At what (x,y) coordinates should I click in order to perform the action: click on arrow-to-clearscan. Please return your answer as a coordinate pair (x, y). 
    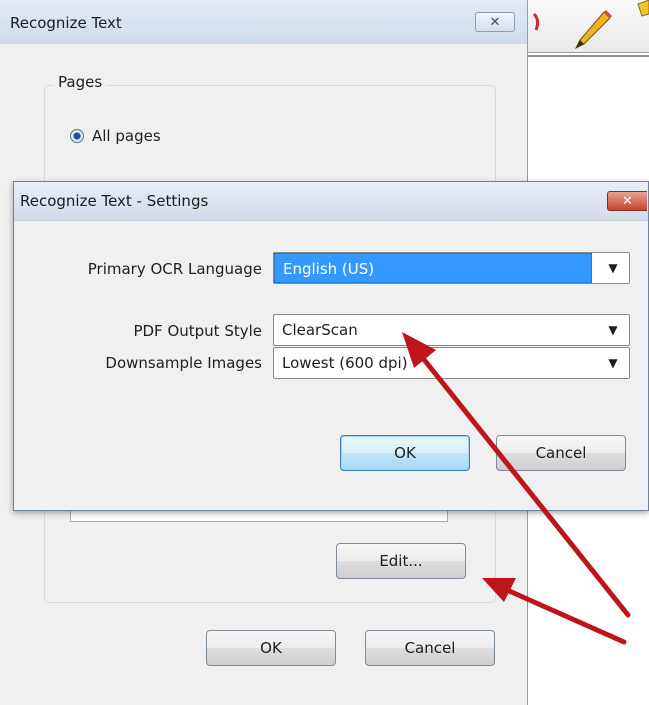
    Looking at the image, I should click on (516, 475).